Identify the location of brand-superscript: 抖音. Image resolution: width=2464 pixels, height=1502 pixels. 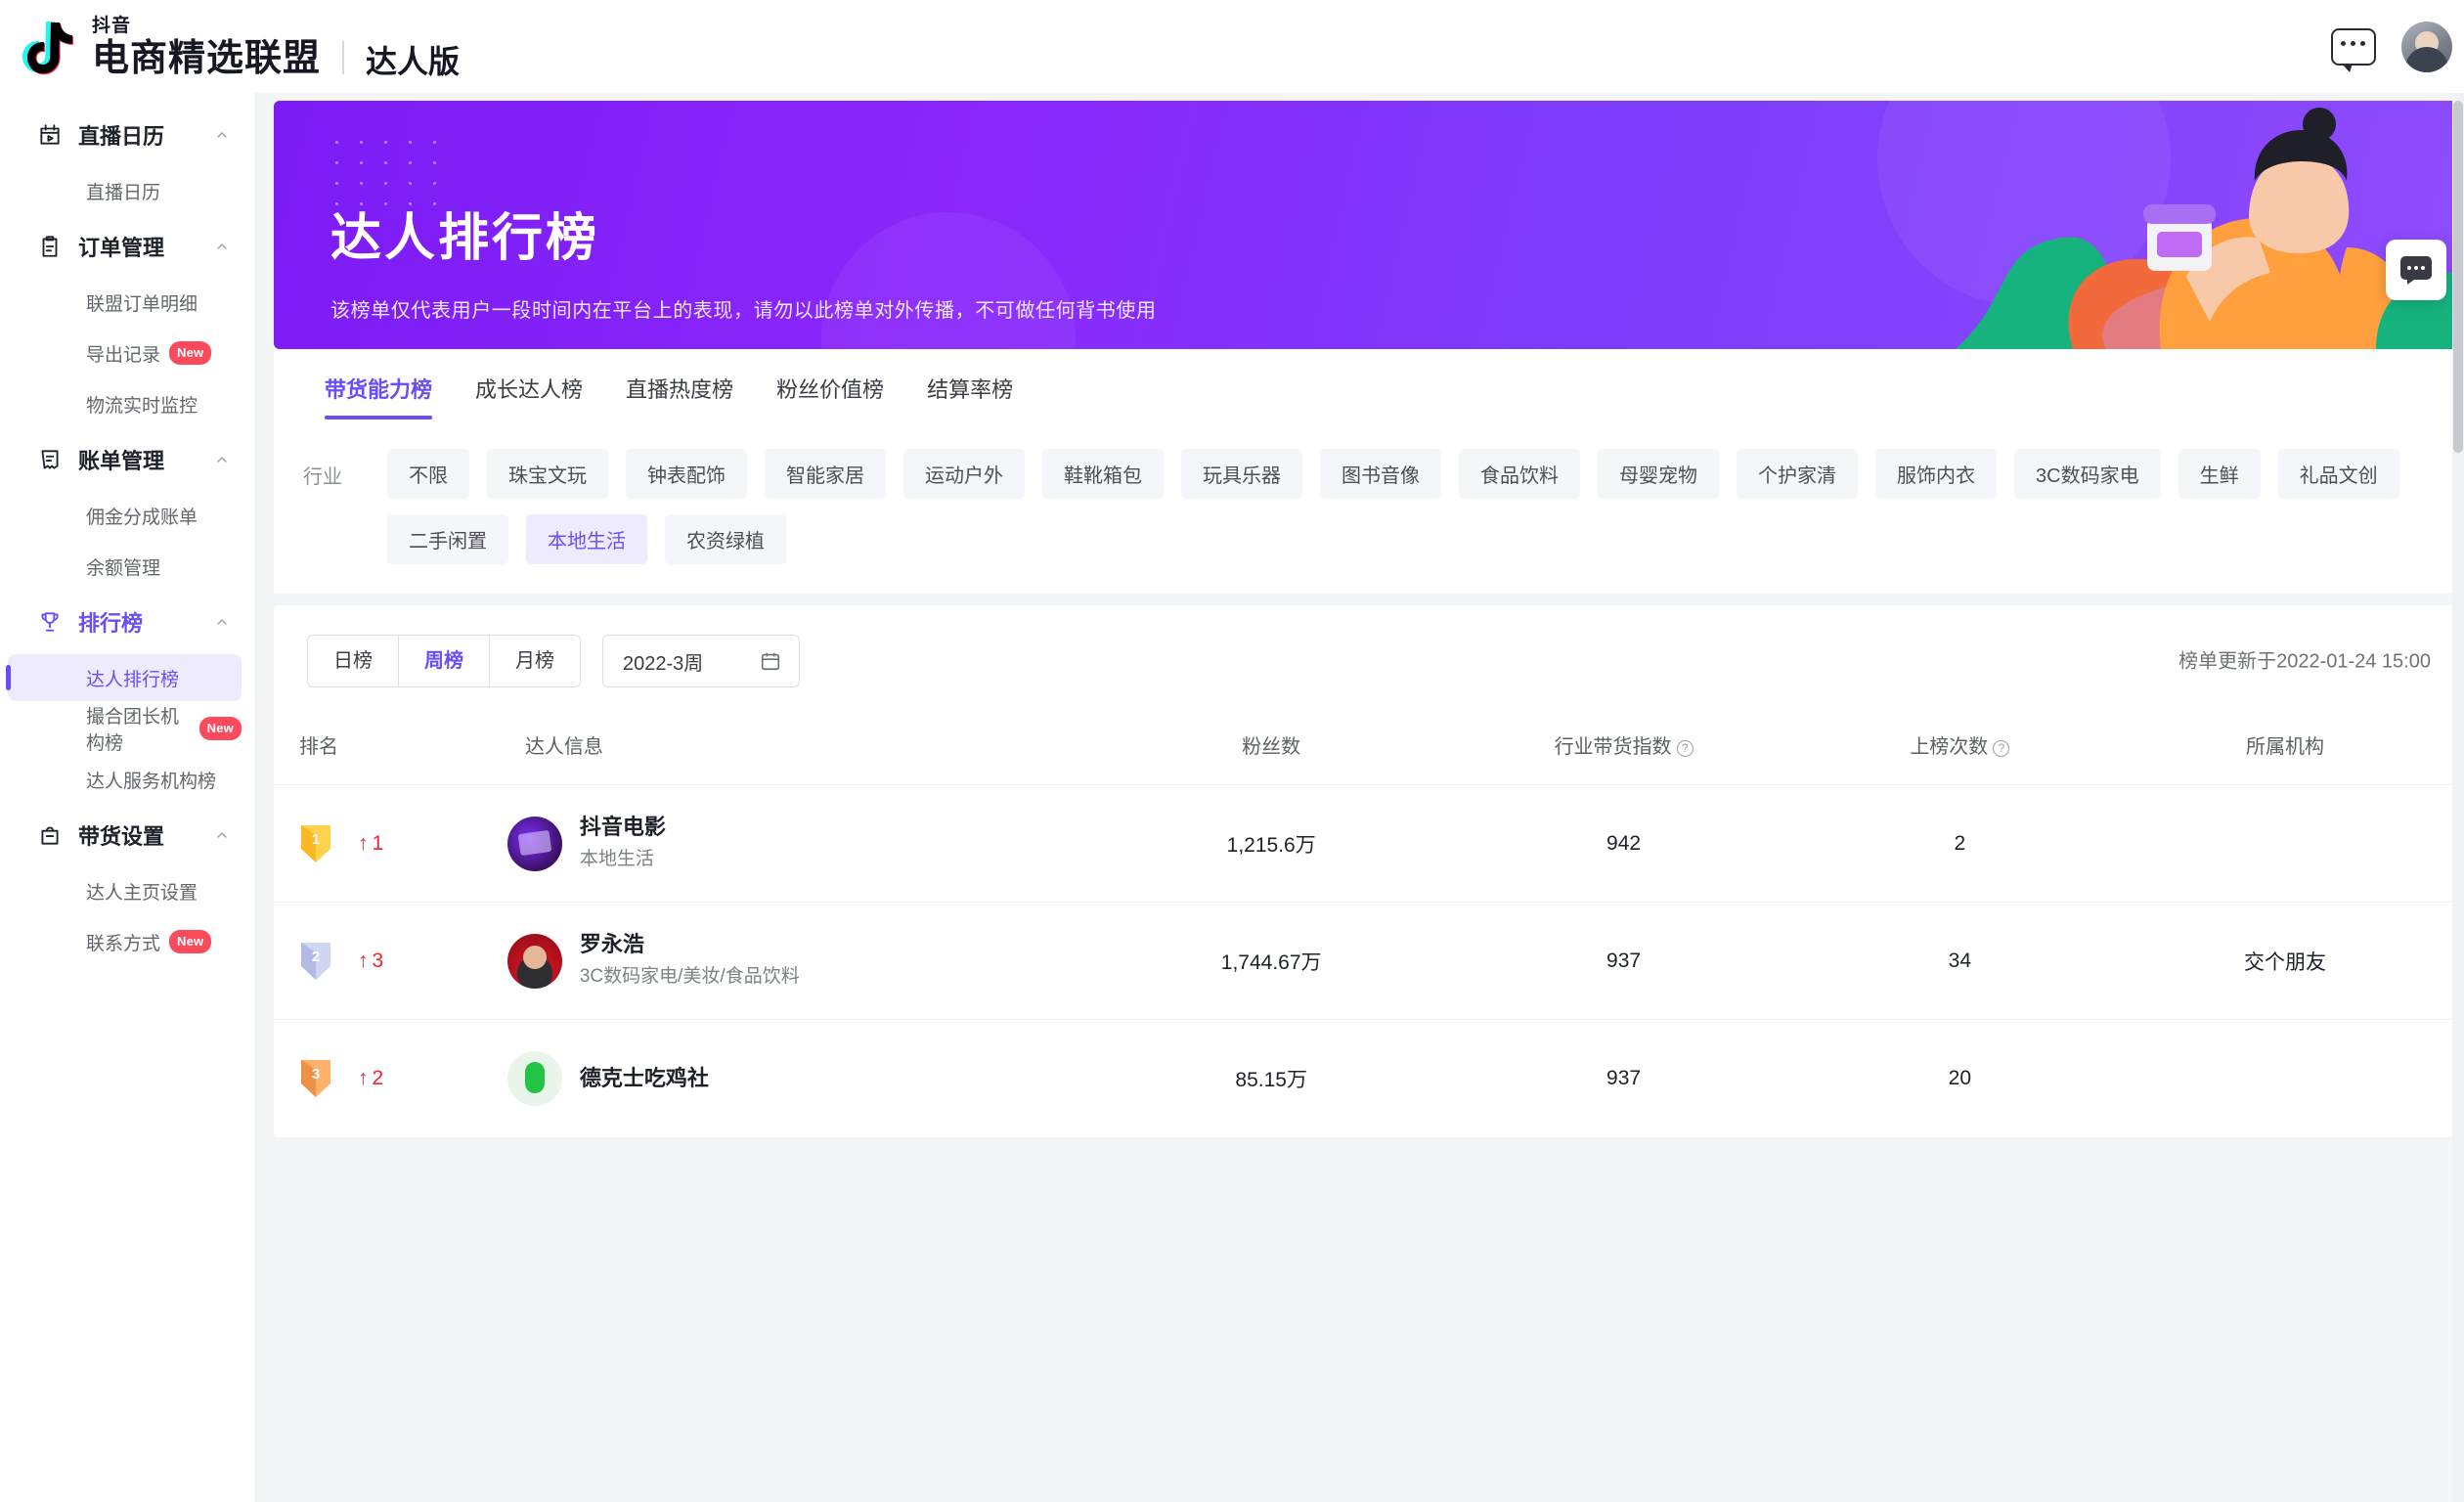
(112, 26).